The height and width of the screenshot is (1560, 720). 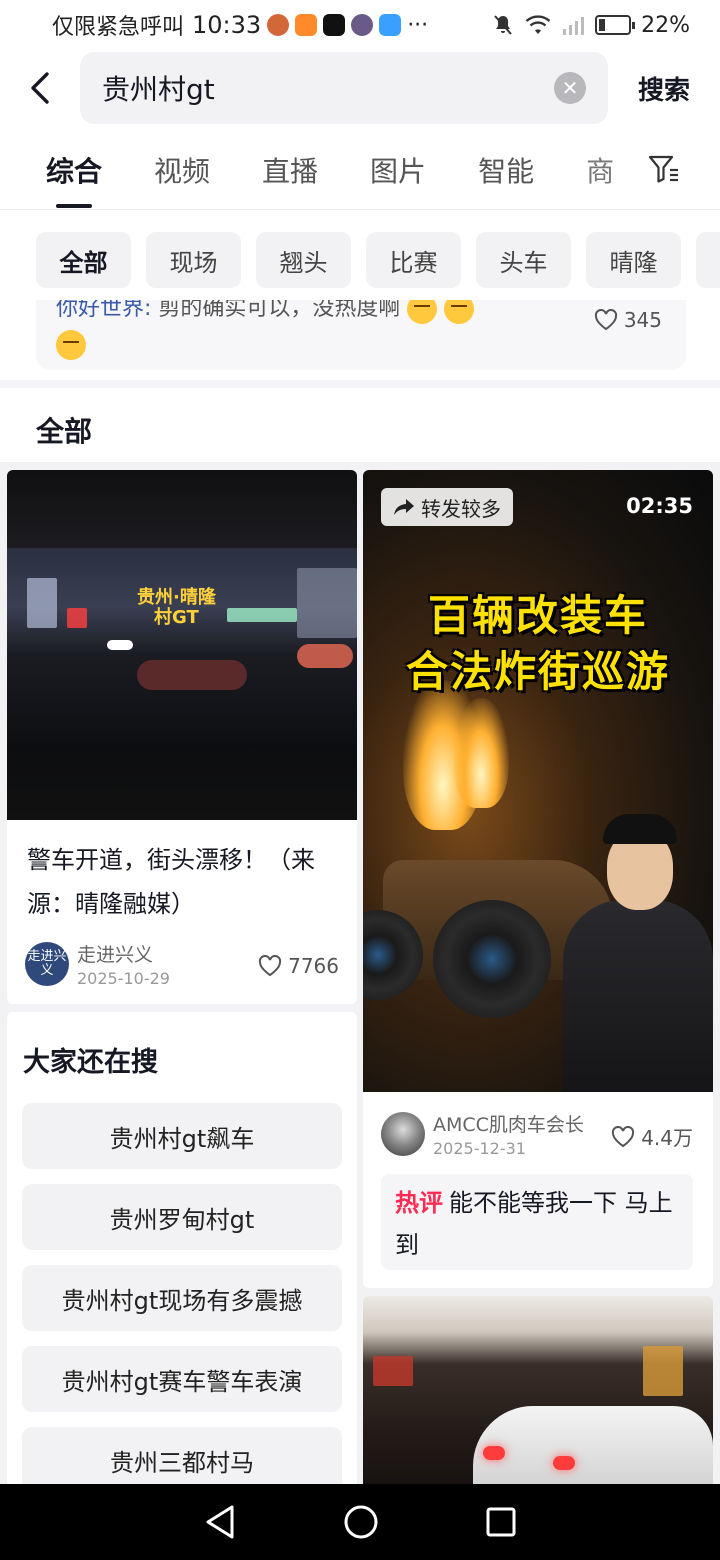 What do you see at coordinates (182, 1459) in the screenshot?
I see `related-search-item: 贵州三都村马` at bounding box center [182, 1459].